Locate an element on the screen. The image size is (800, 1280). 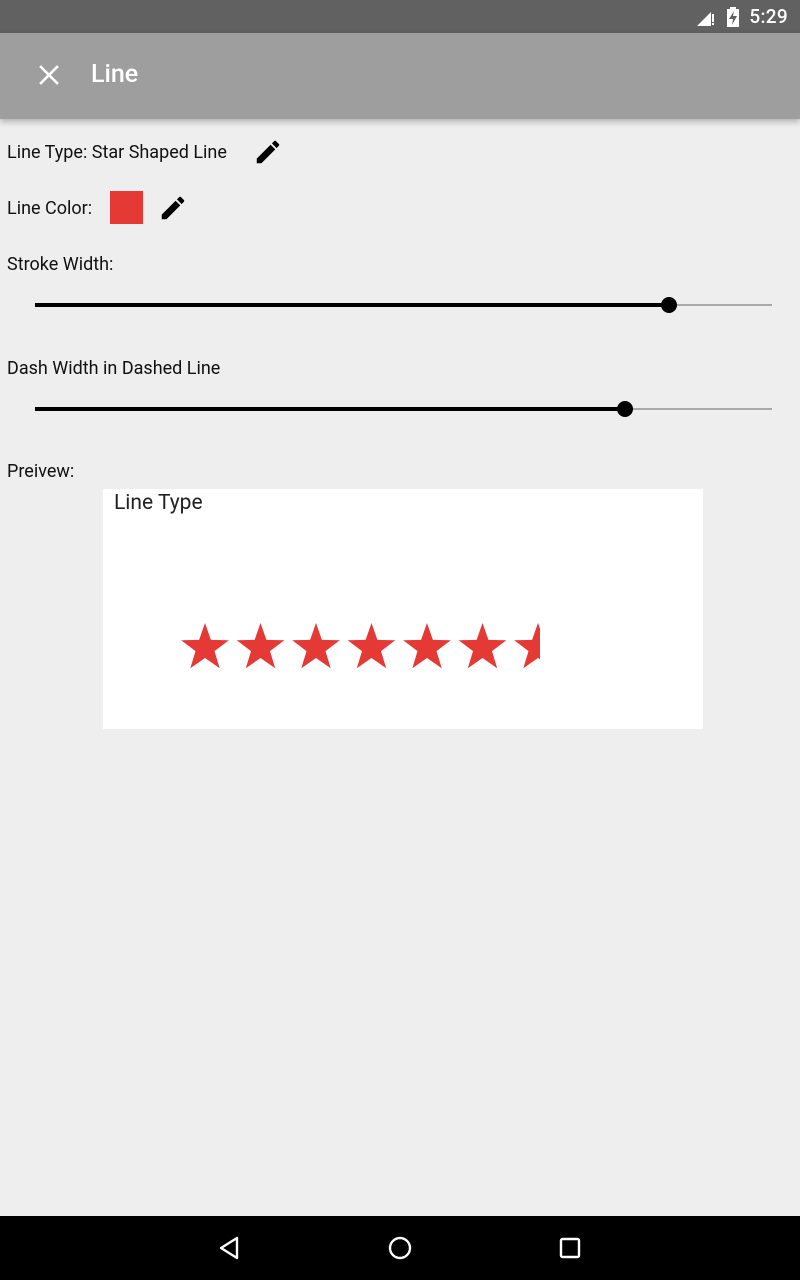
page-title: Line is located at coordinates (115, 74).